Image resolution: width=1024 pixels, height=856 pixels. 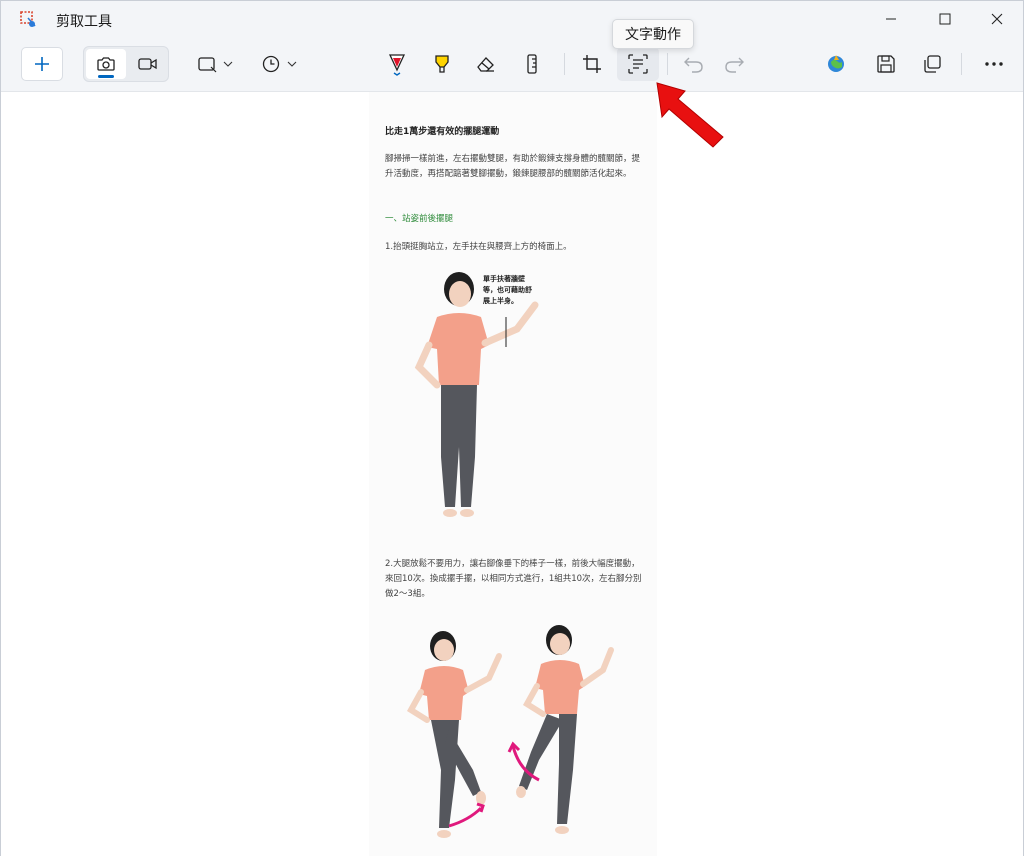 I want to click on more-icon, so click(x=994, y=64).